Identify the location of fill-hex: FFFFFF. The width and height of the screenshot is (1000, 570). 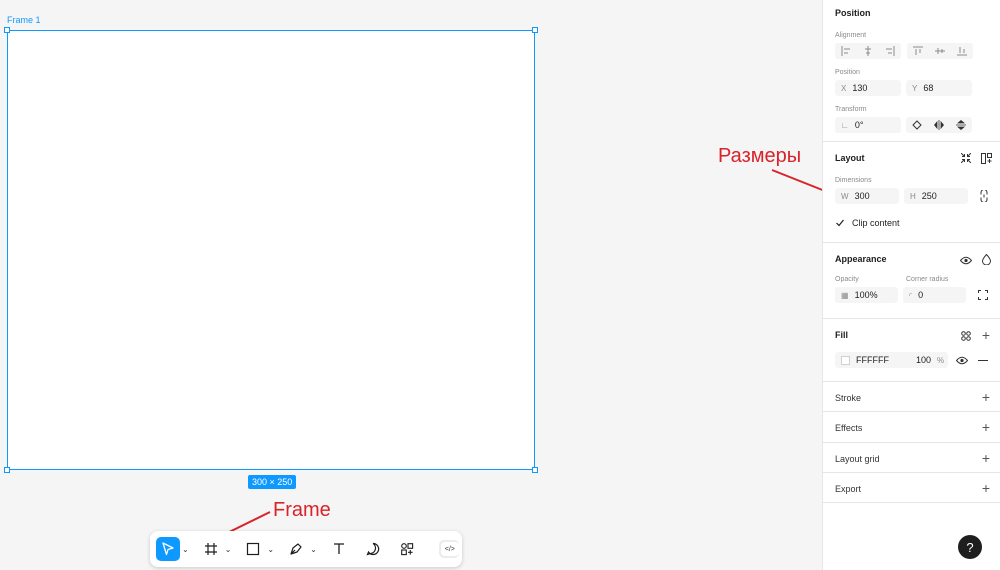
(872, 360).